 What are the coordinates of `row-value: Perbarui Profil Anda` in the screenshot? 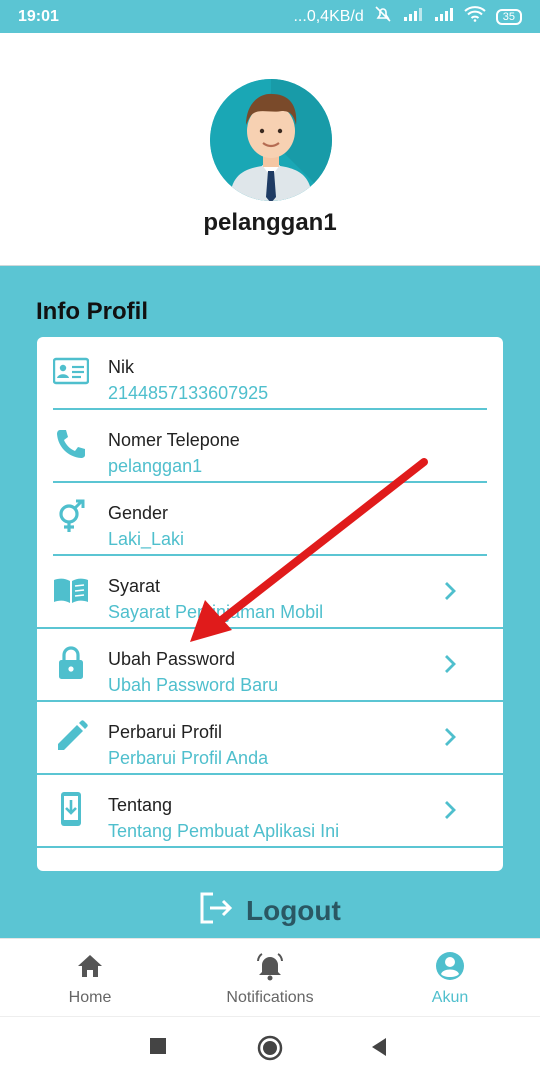 It's located at (188, 758).